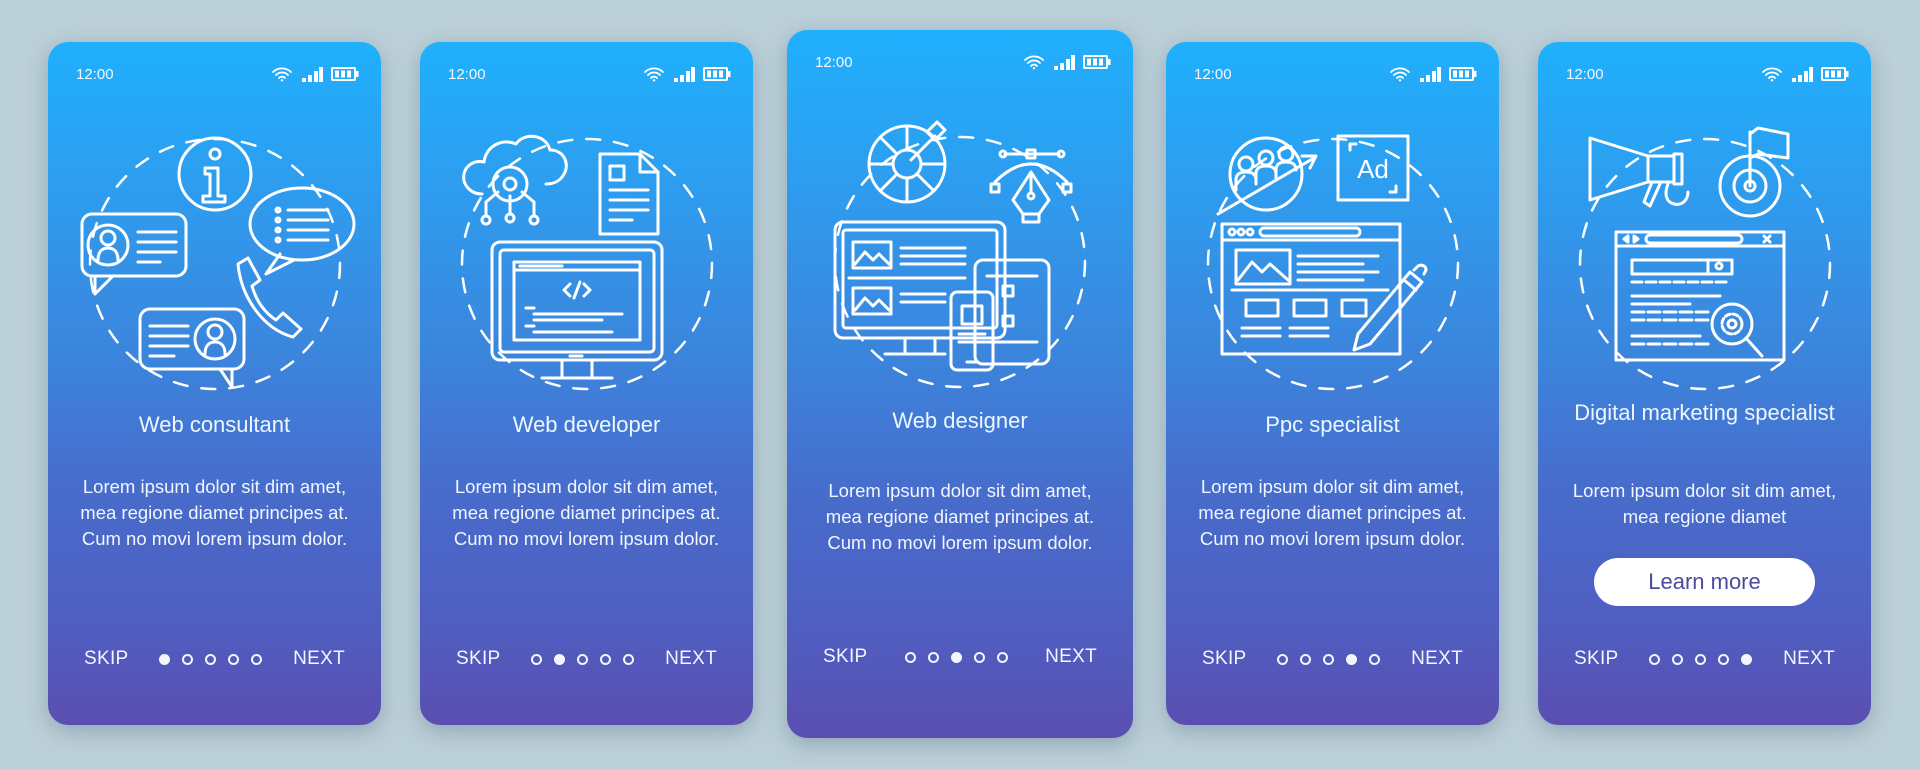 This screenshot has width=1920, height=770. What do you see at coordinates (1736, 330) in the screenshot?
I see `magnifier-gear-icon` at bounding box center [1736, 330].